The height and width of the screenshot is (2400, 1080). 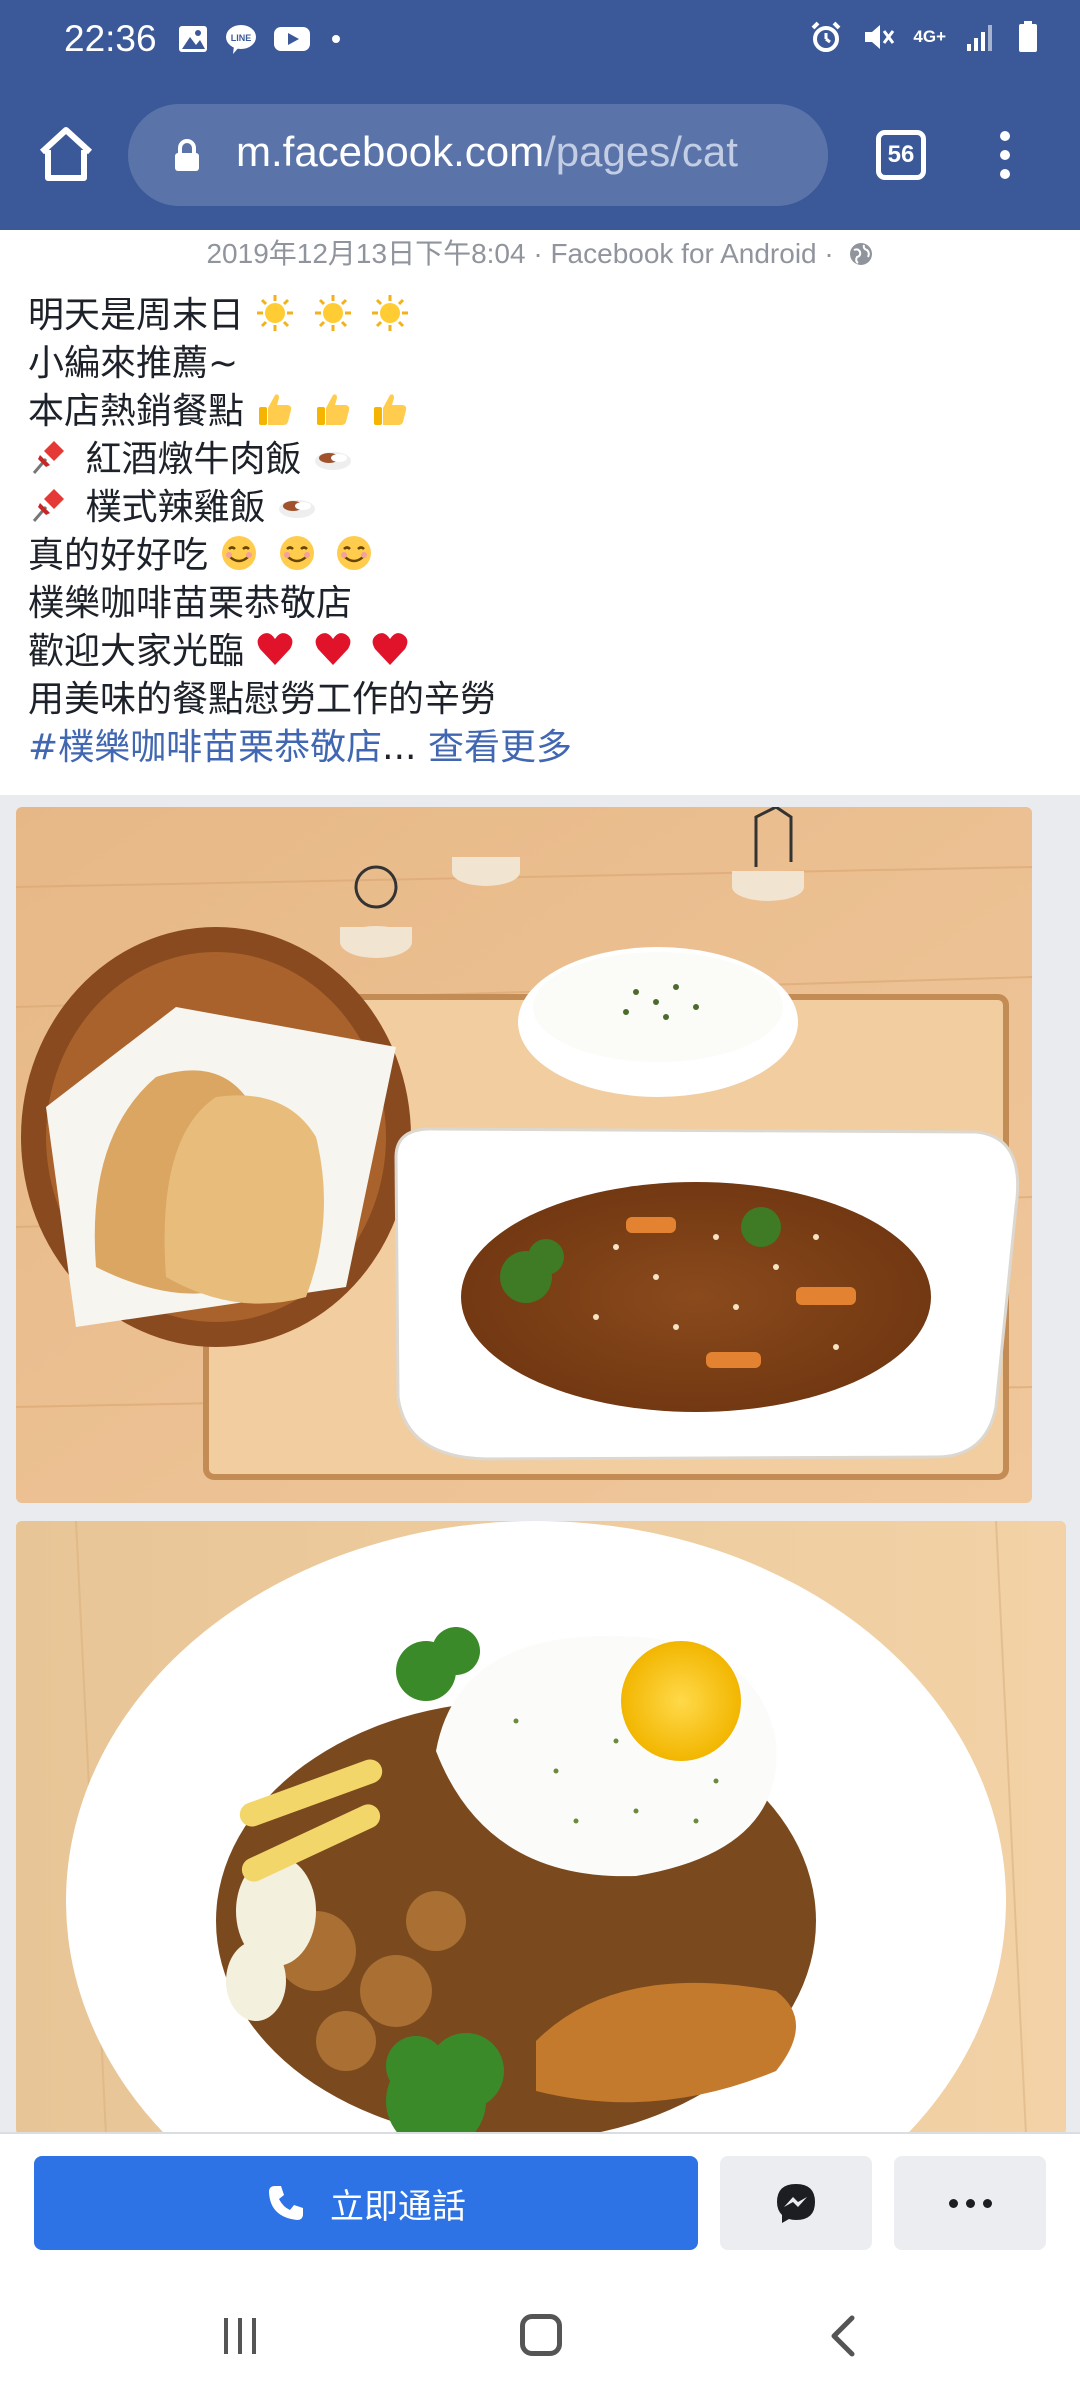 I want to click on status-time: 22:36, so click(x=110, y=38).